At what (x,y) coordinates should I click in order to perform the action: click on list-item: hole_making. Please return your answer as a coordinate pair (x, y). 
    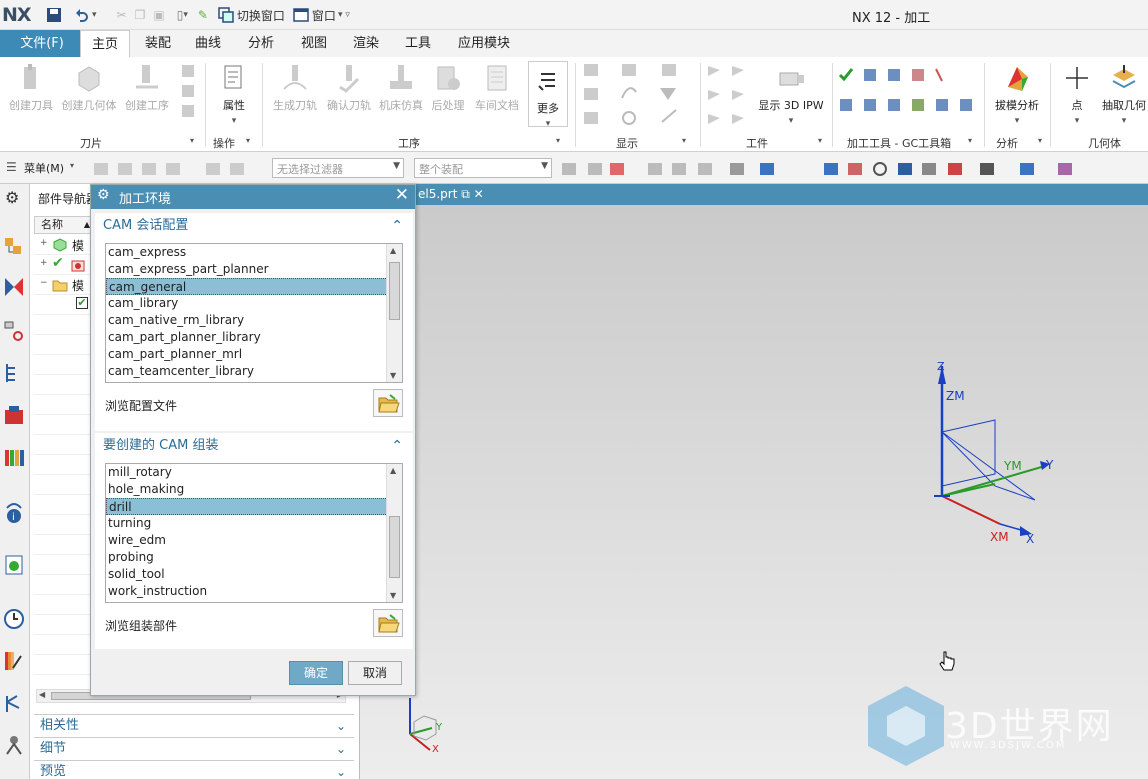
    Looking at the image, I should click on (254, 489).